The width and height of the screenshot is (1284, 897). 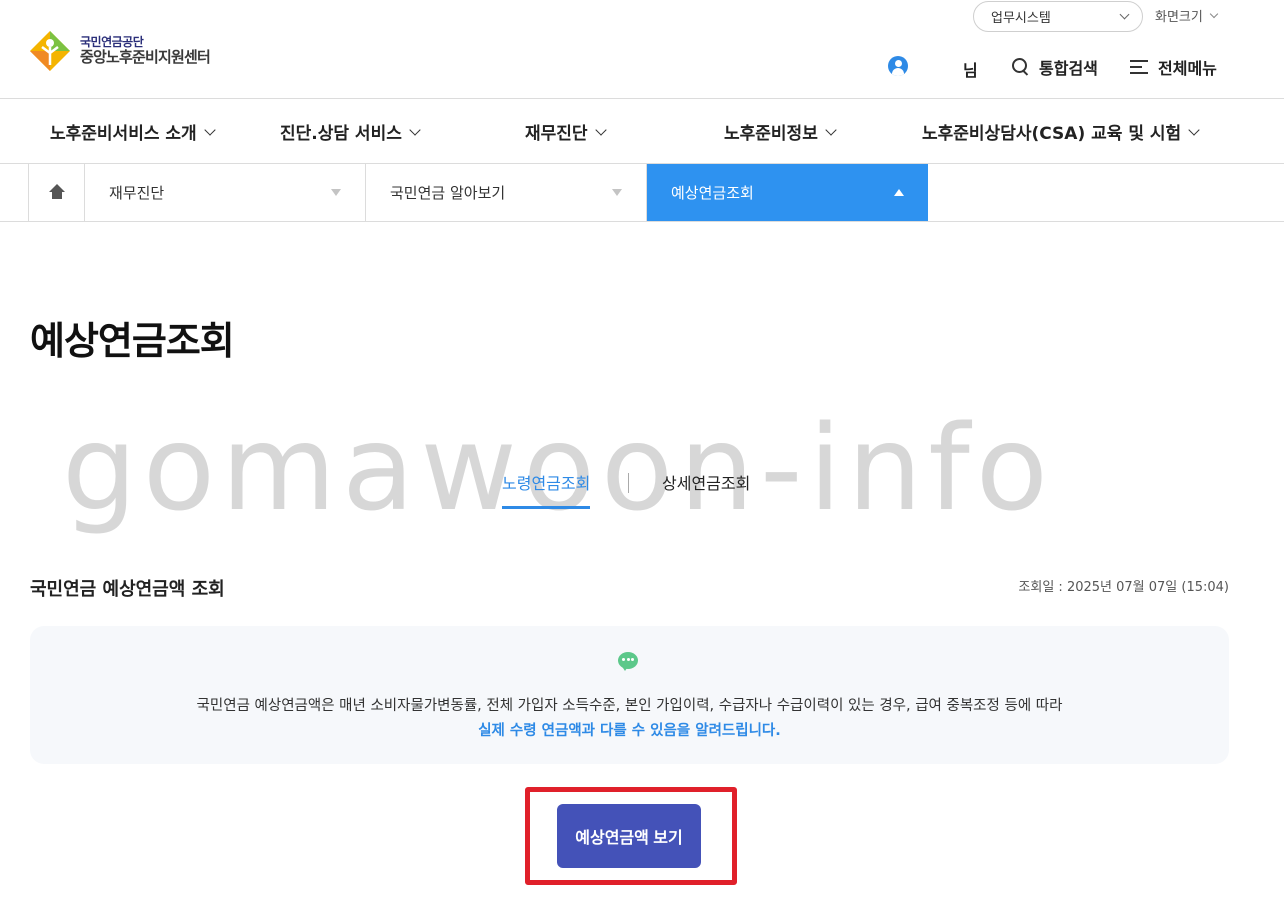 What do you see at coordinates (1123, 587) in the screenshot?
I see `inquiry-date: 조회일 : 2025년 07월 07일 (15:04)` at bounding box center [1123, 587].